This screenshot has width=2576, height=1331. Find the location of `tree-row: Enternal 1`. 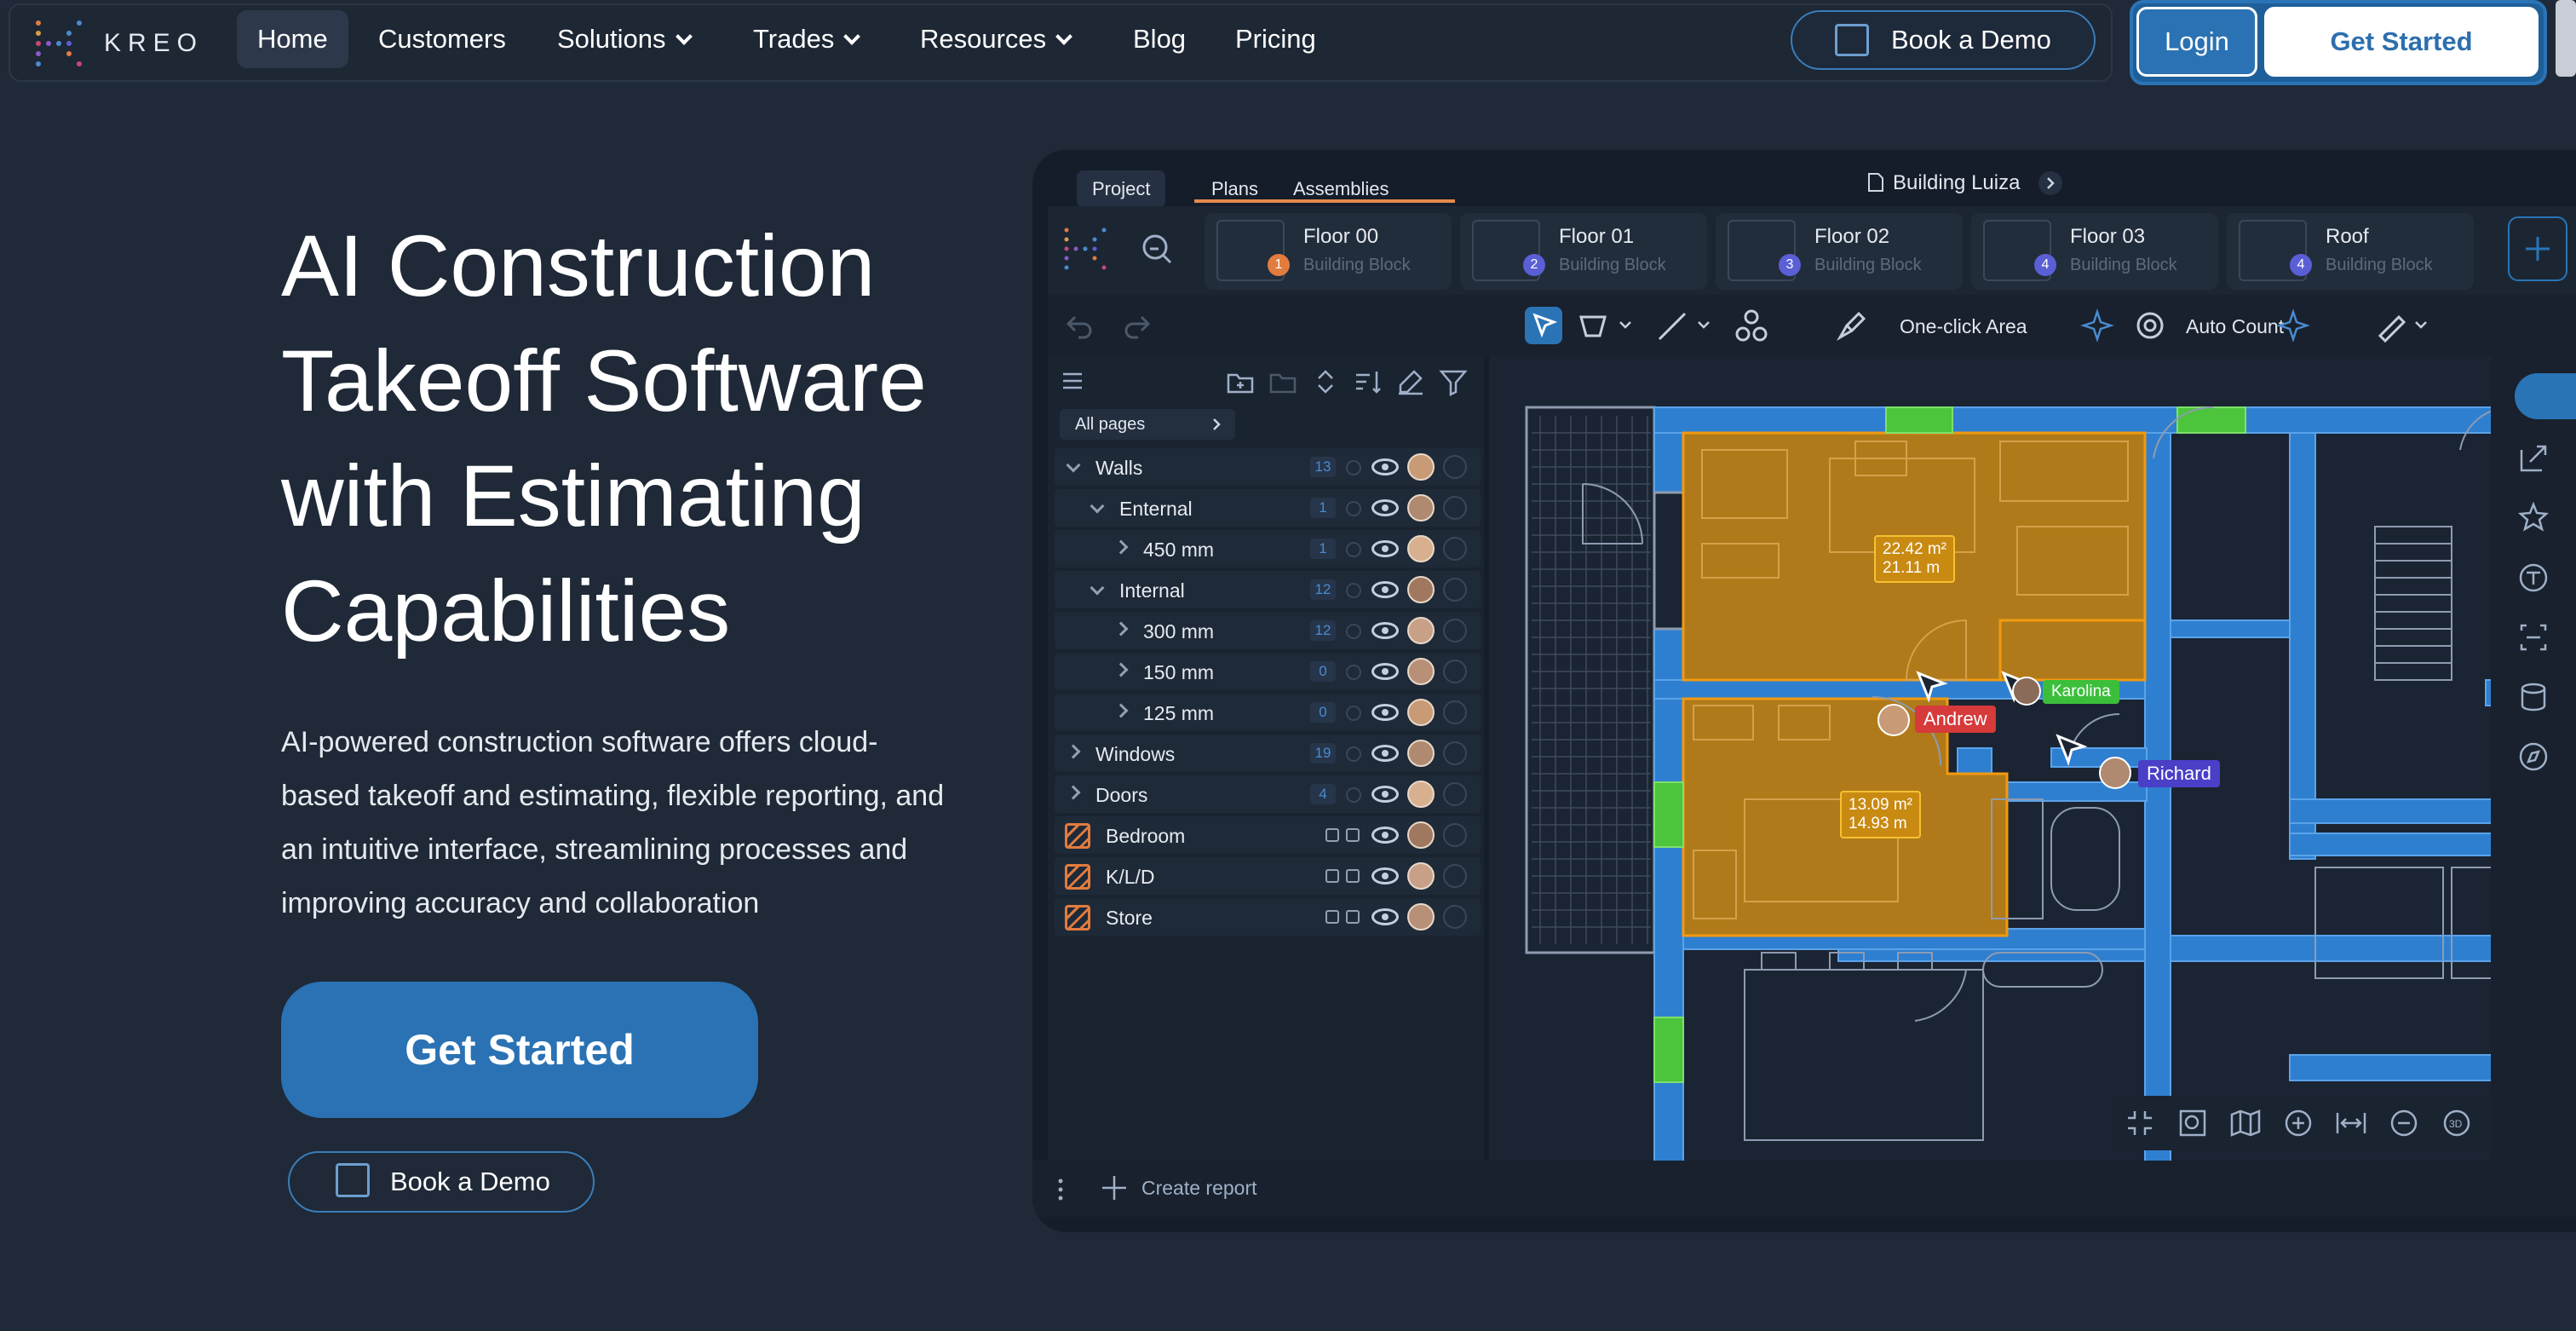

tree-row: Enternal 1 is located at coordinates (1268, 508).